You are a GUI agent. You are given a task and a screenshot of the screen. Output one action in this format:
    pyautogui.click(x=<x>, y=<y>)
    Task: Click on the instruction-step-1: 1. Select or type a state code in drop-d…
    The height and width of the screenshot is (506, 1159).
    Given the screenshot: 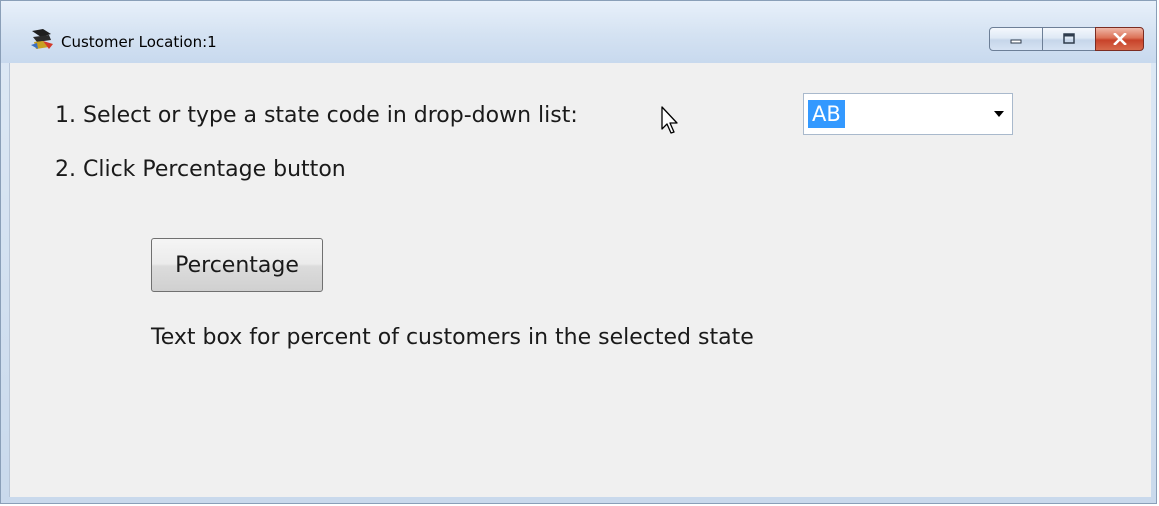 What is the action you would take?
    pyautogui.click(x=316, y=115)
    